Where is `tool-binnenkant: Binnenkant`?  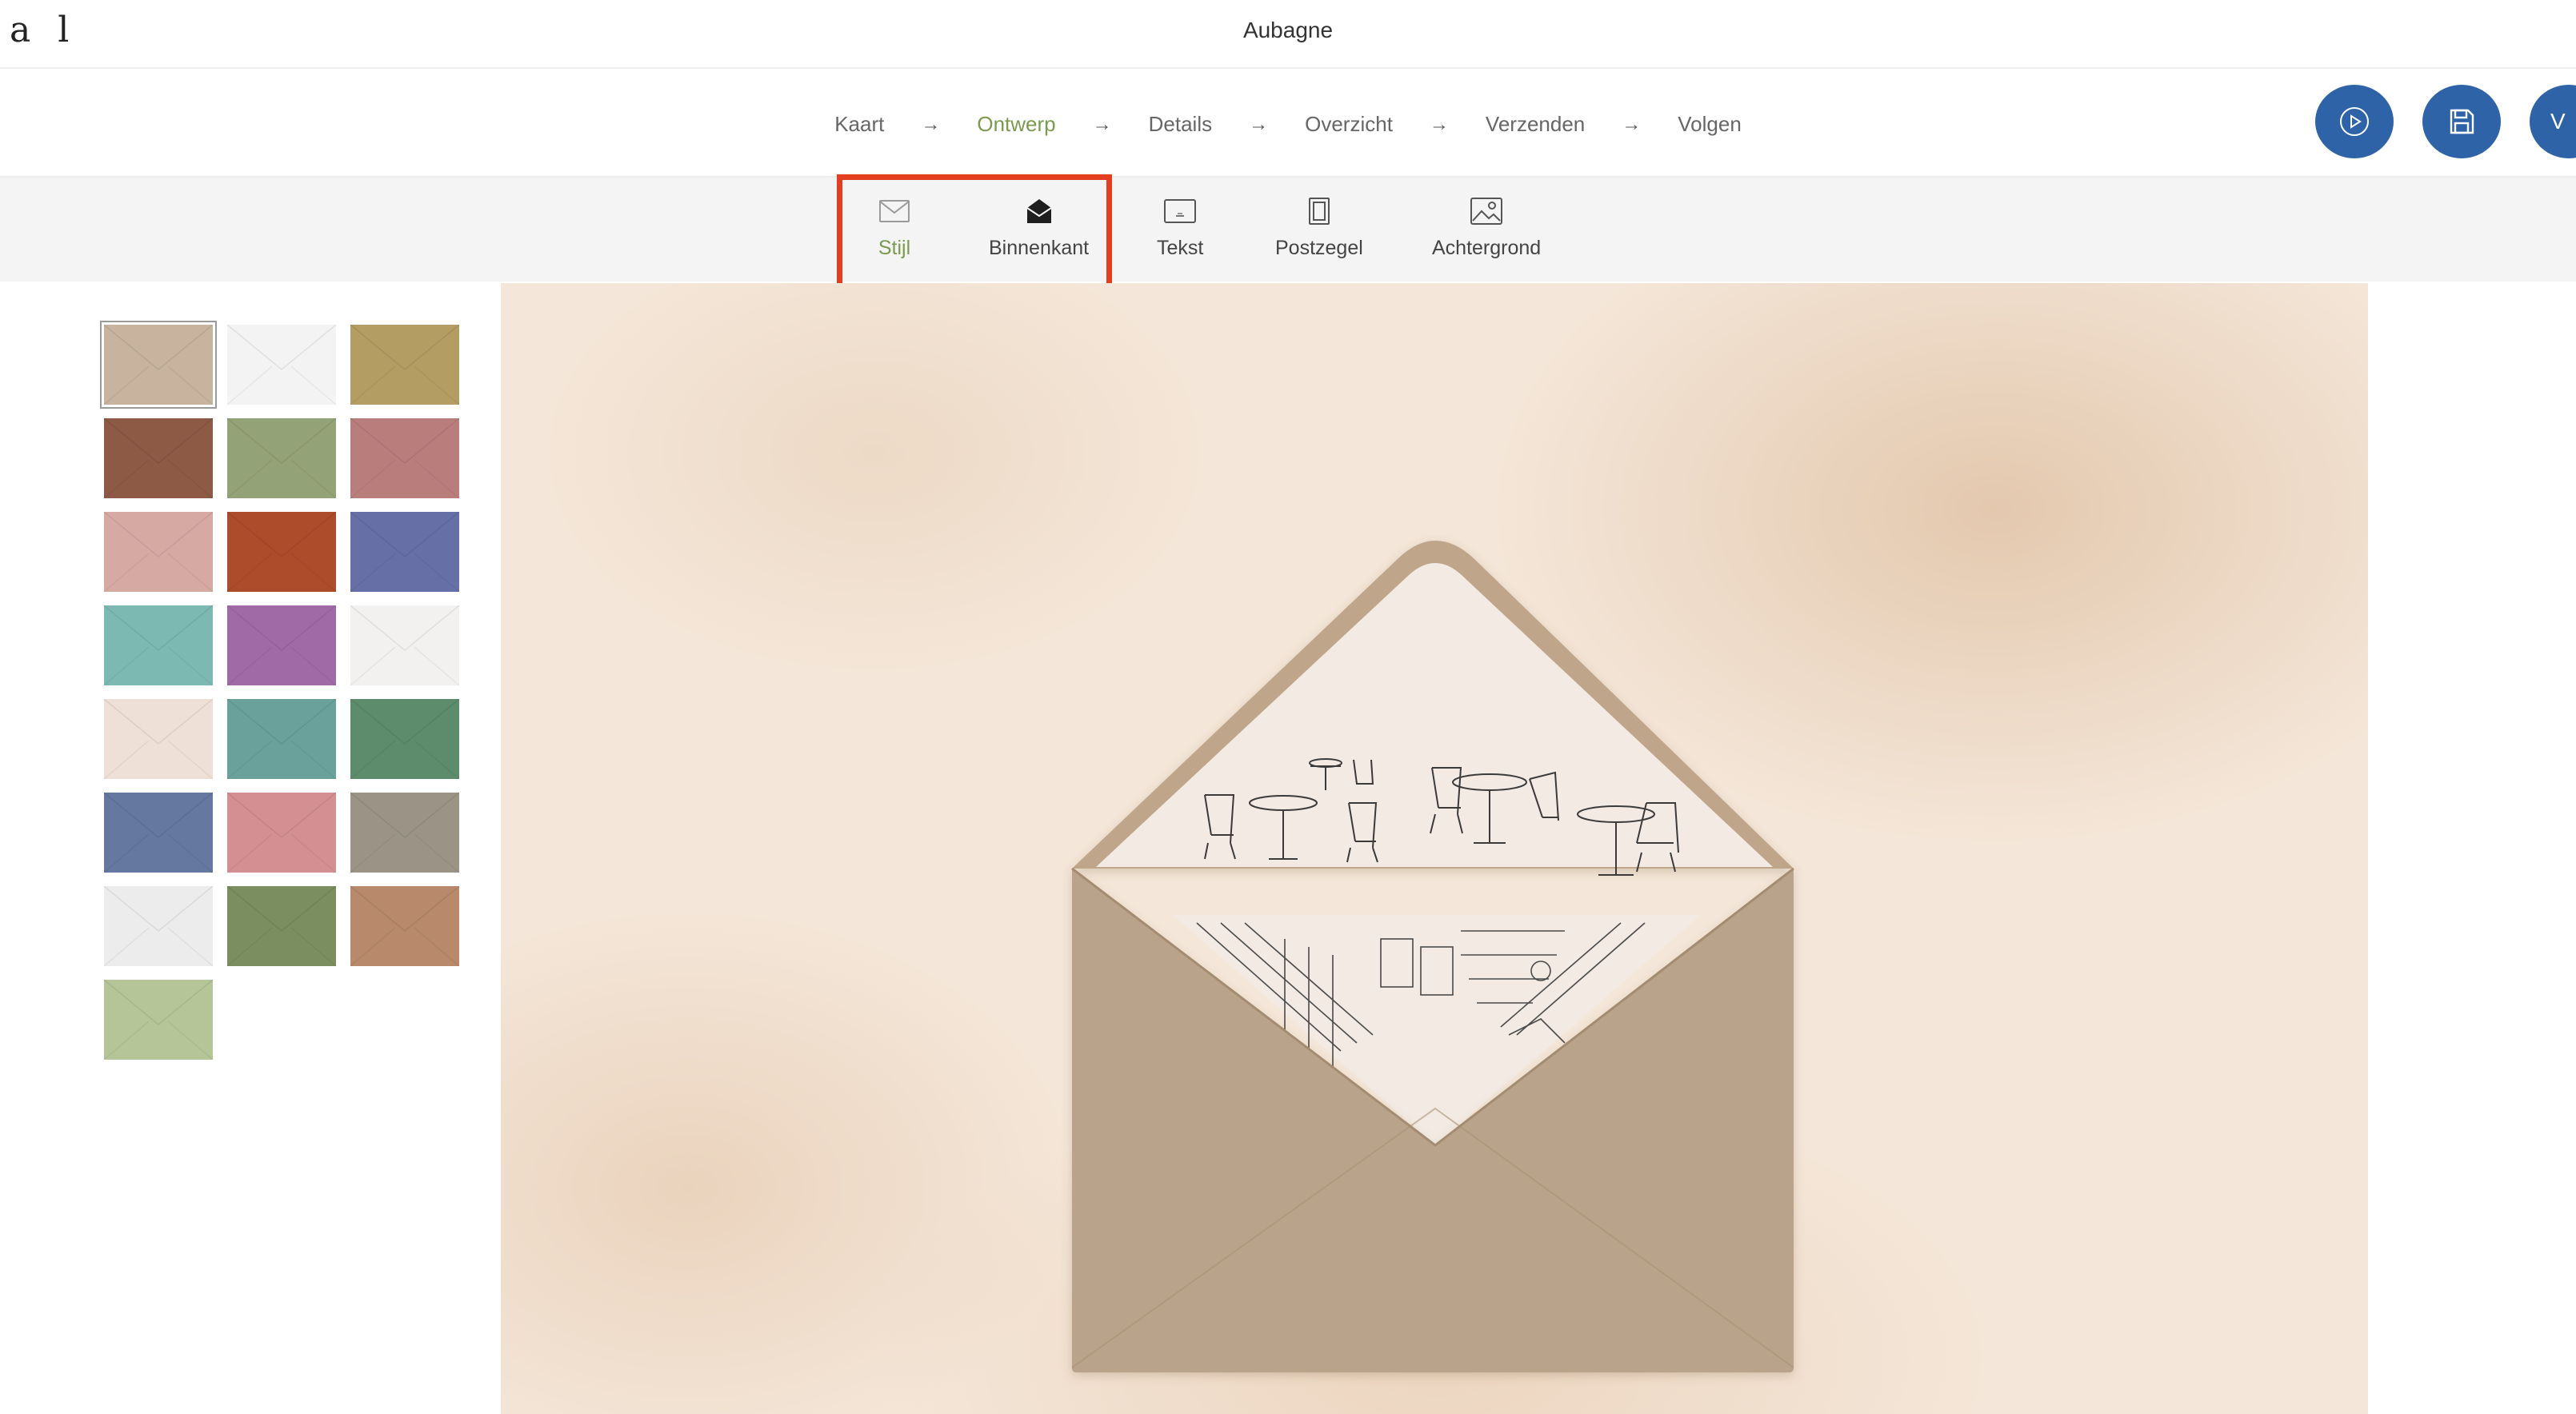
tool-binnenkant: Binnenkant is located at coordinates (1039, 228).